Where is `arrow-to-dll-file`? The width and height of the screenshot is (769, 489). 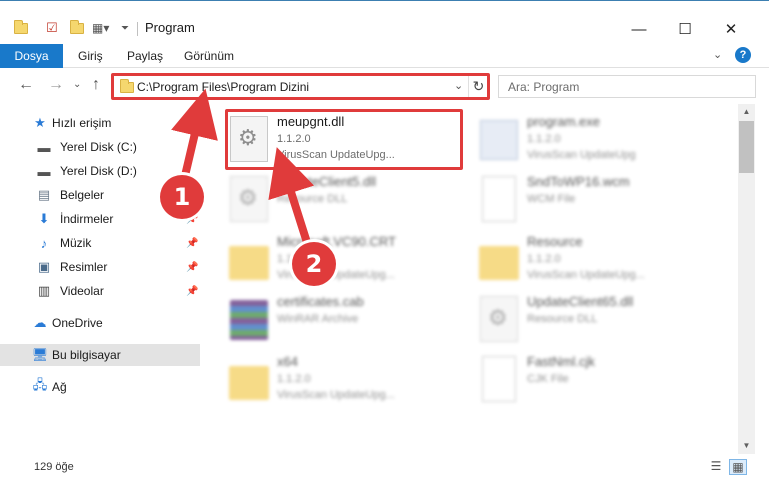
arrow-to-dll-file is located at coordinates (291, 201).